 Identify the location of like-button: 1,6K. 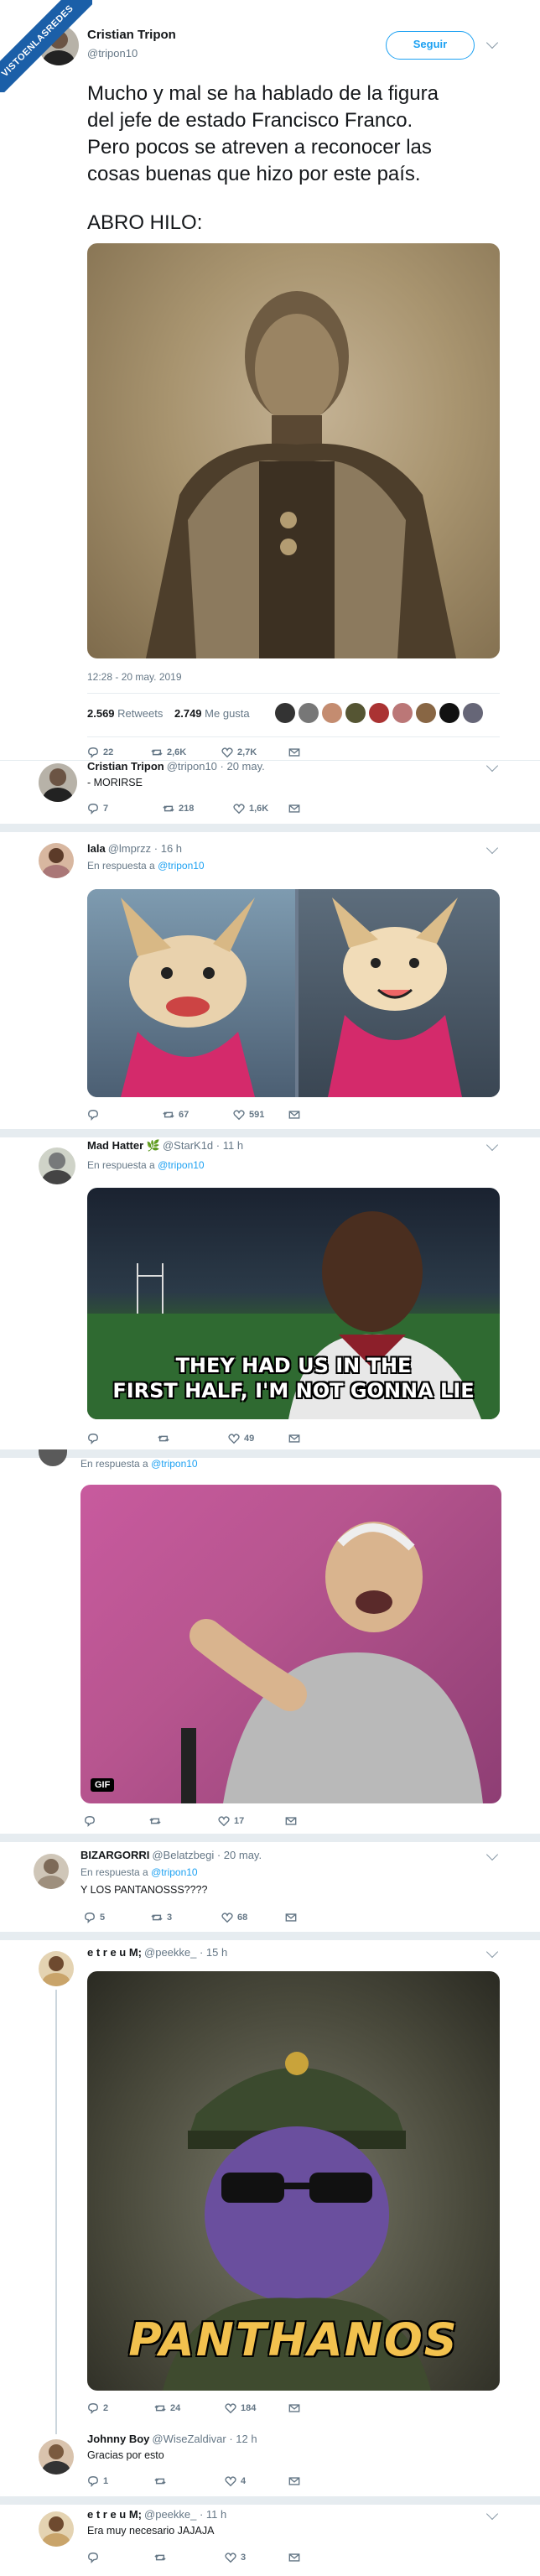
(251, 808).